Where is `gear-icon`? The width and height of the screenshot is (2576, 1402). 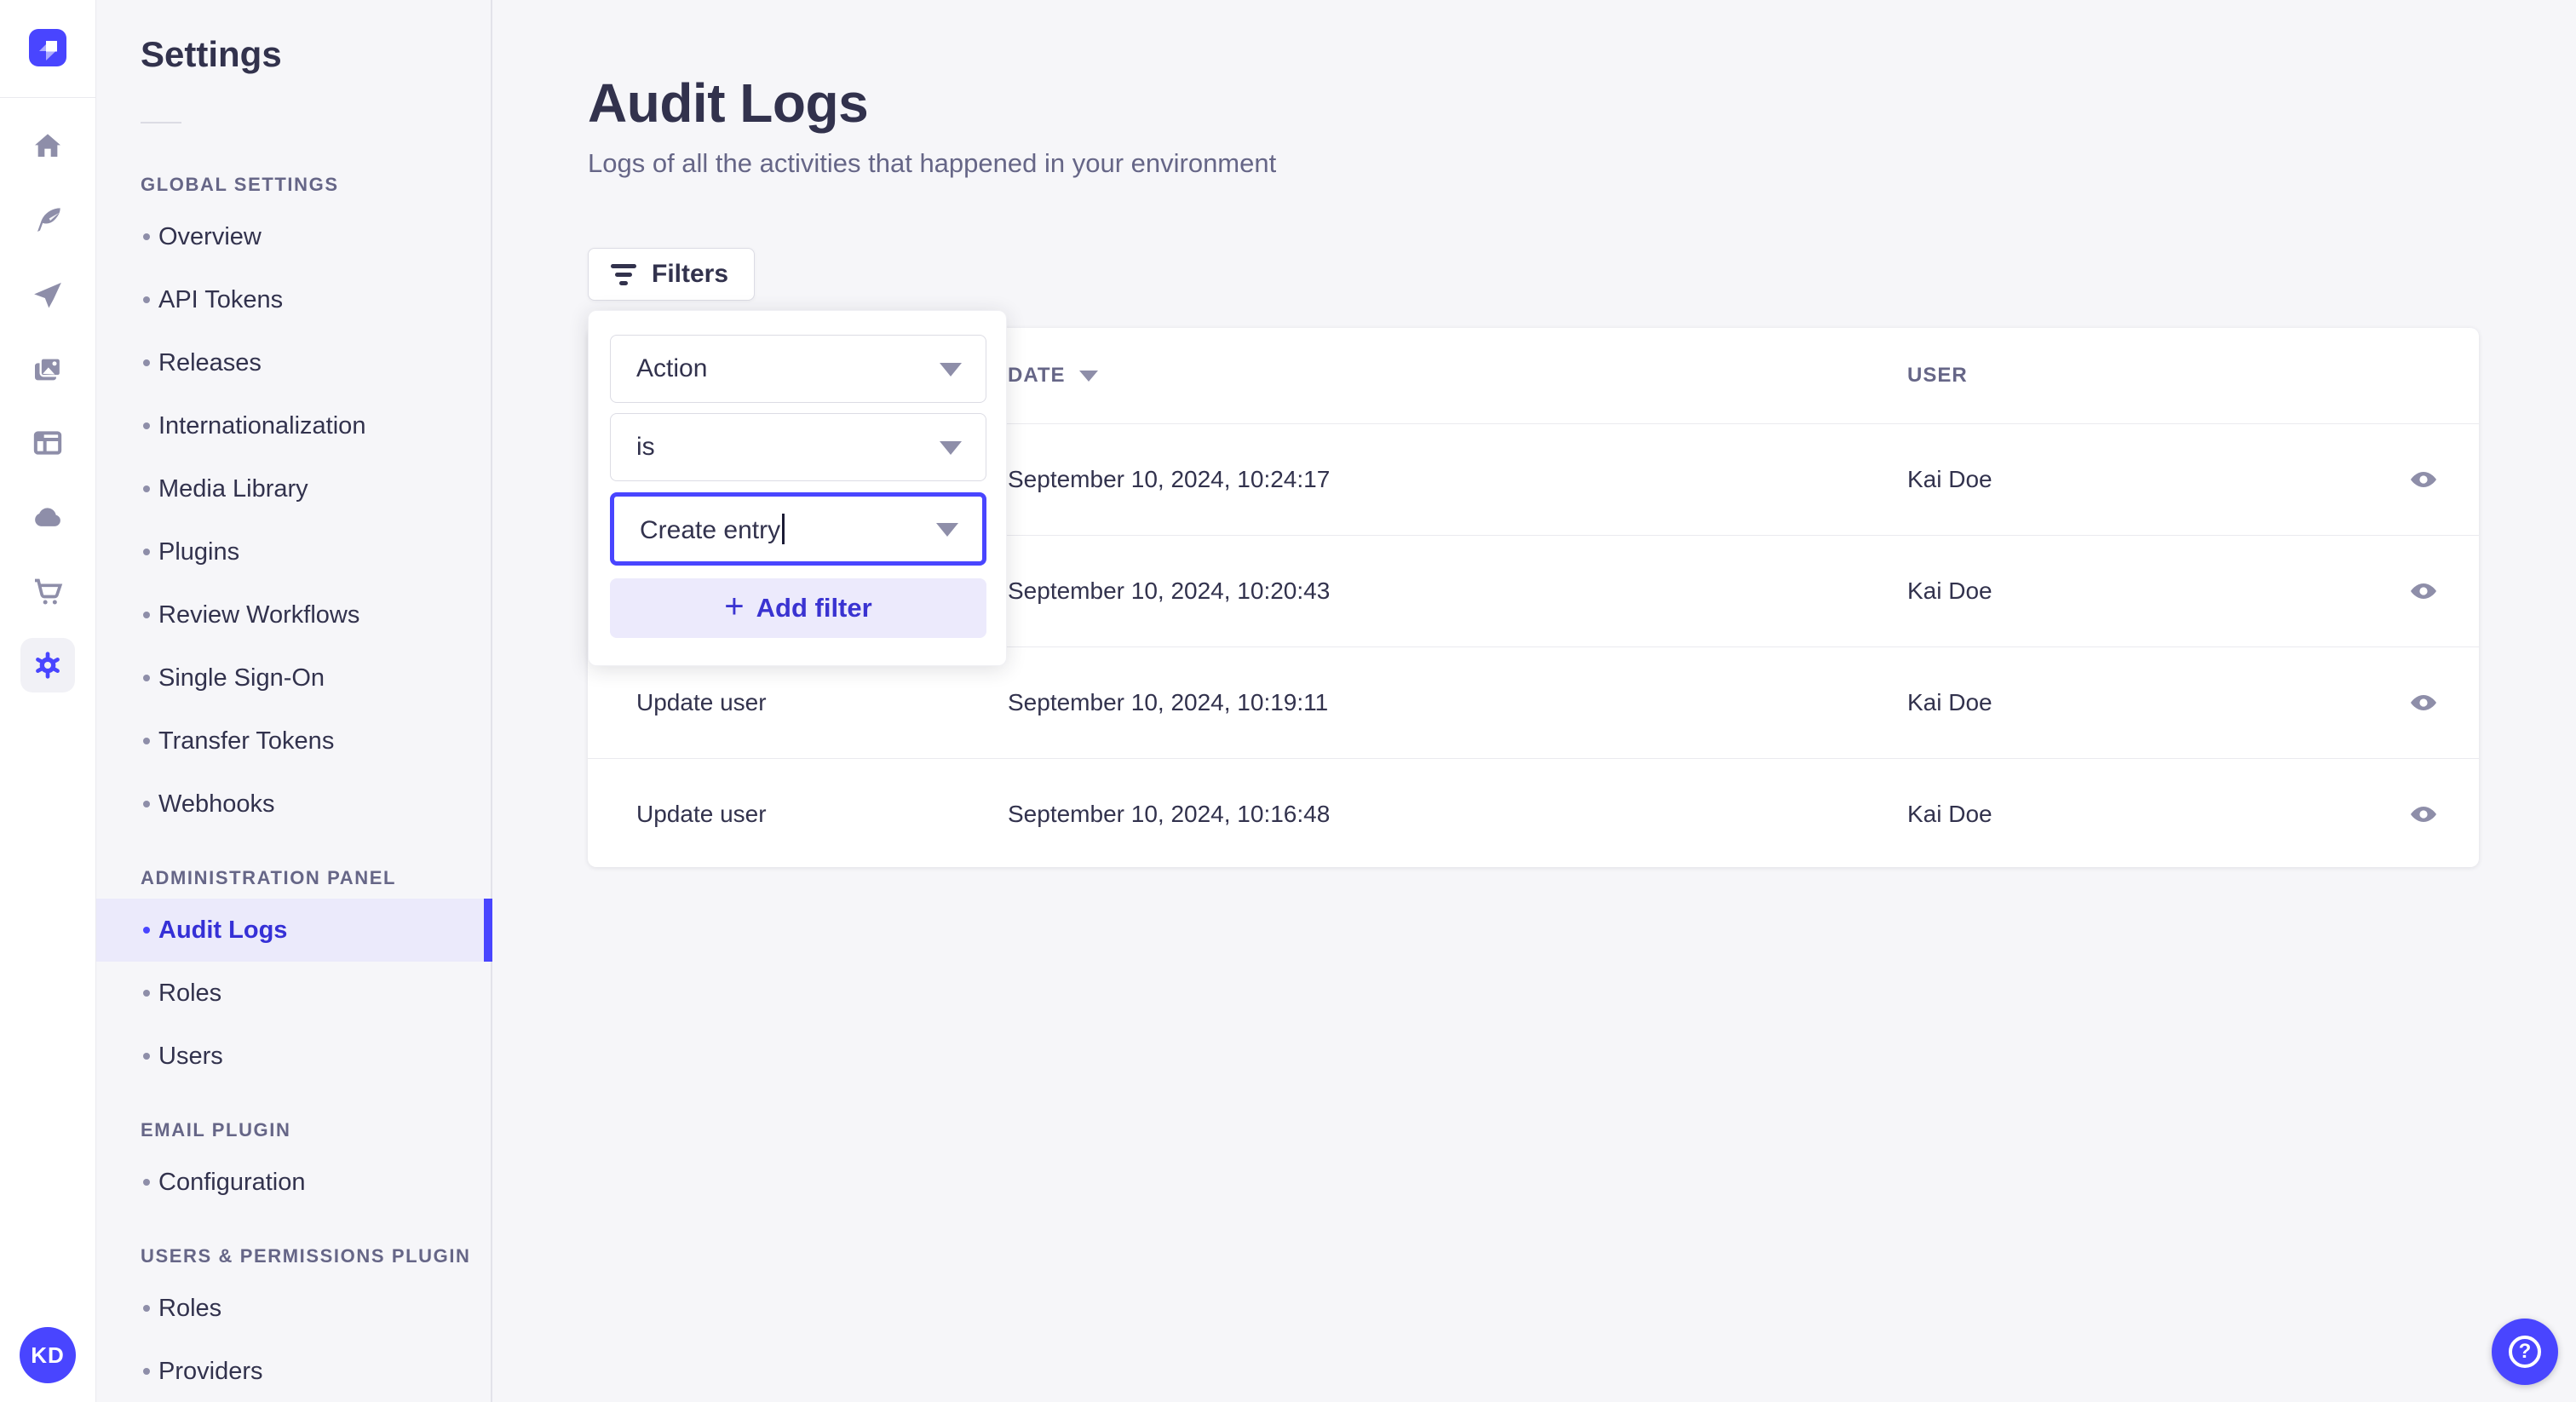
gear-icon is located at coordinates (48, 665).